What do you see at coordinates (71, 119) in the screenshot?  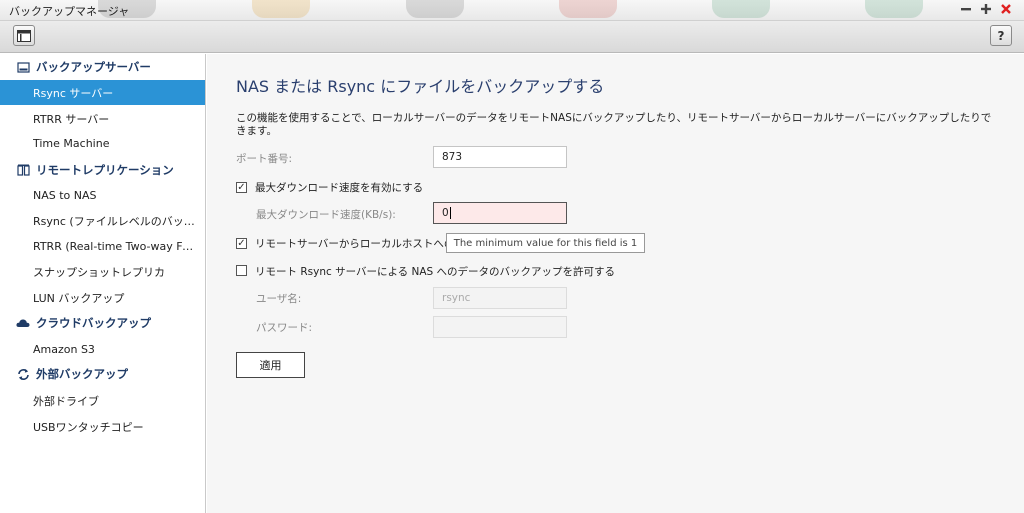 I see `sidebar-item-label: RTRR サーバー` at bounding box center [71, 119].